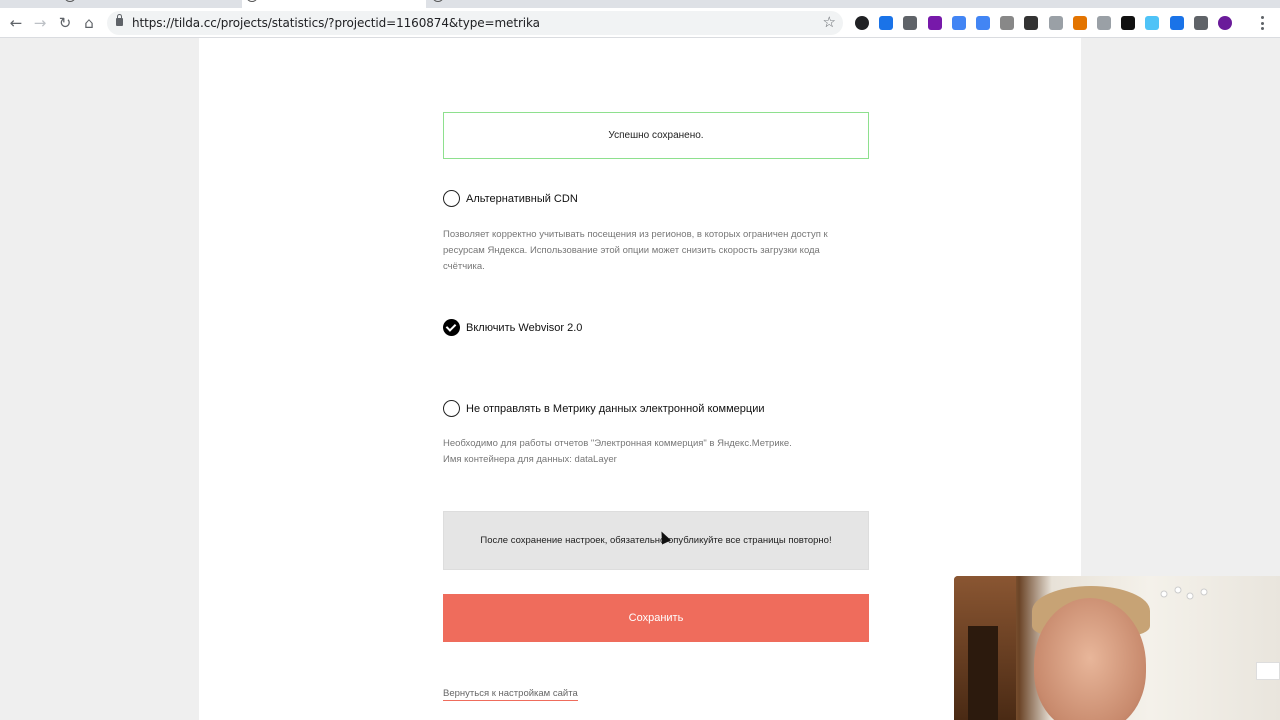  I want to click on ext-window-icon, so click(983, 23).